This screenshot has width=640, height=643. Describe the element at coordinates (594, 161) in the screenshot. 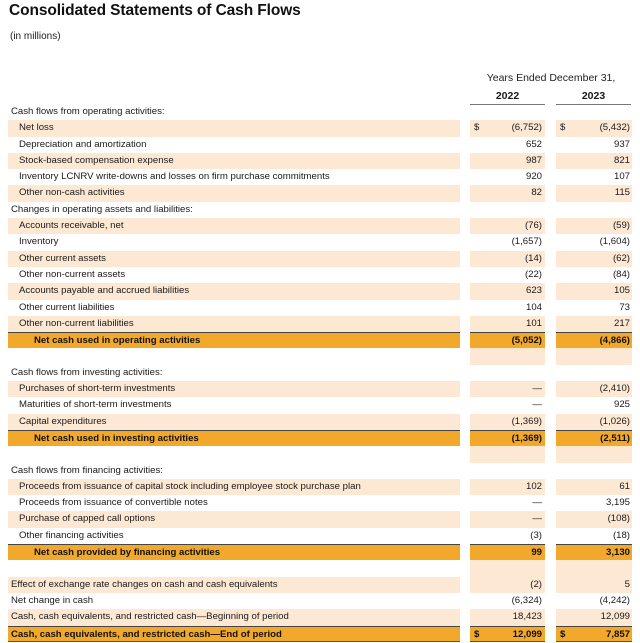

I see `value-2023: 821` at that location.